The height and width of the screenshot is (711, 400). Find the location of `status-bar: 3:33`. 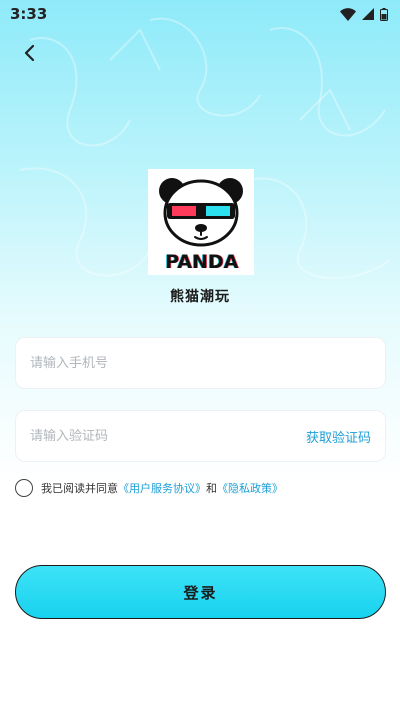

status-bar: 3:33 is located at coordinates (200, 14).